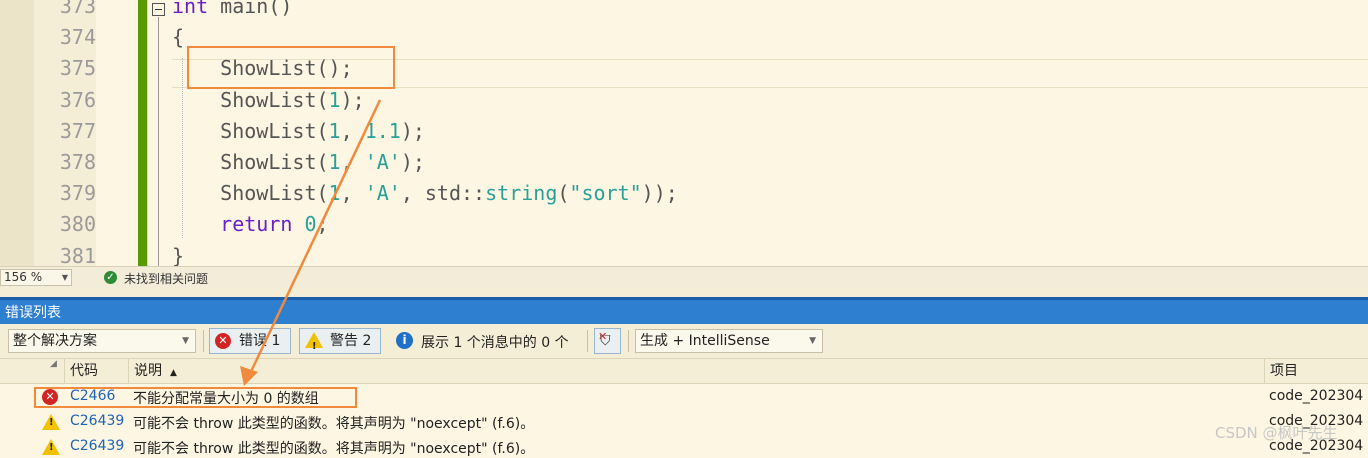 The width and height of the screenshot is (1368, 458). Describe the element at coordinates (322, 224) in the screenshot. I see `code-token: ;` at that location.